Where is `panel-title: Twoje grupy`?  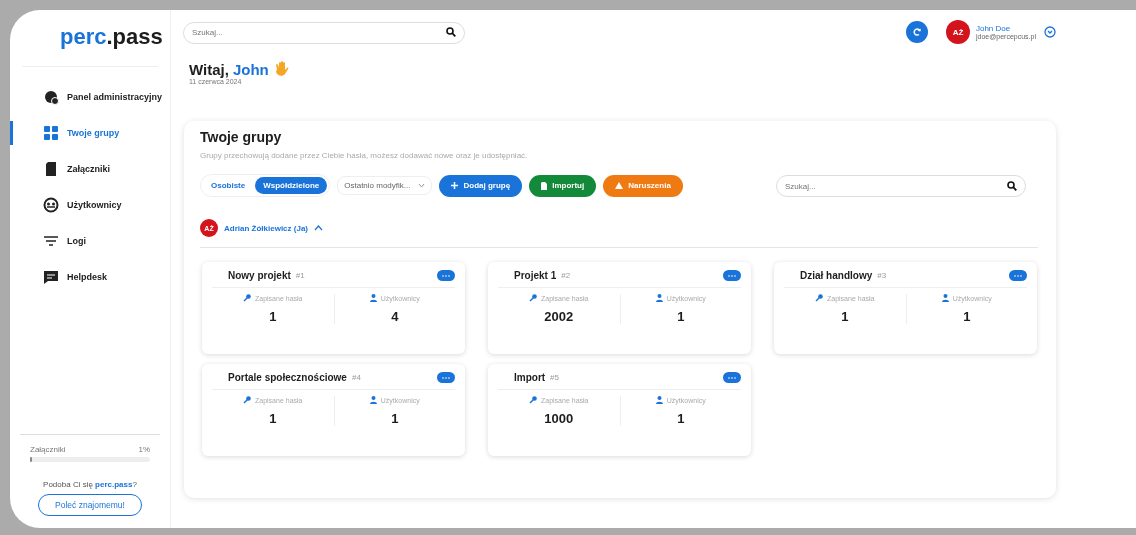 panel-title: Twoje grupy is located at coordinates (241, 137).